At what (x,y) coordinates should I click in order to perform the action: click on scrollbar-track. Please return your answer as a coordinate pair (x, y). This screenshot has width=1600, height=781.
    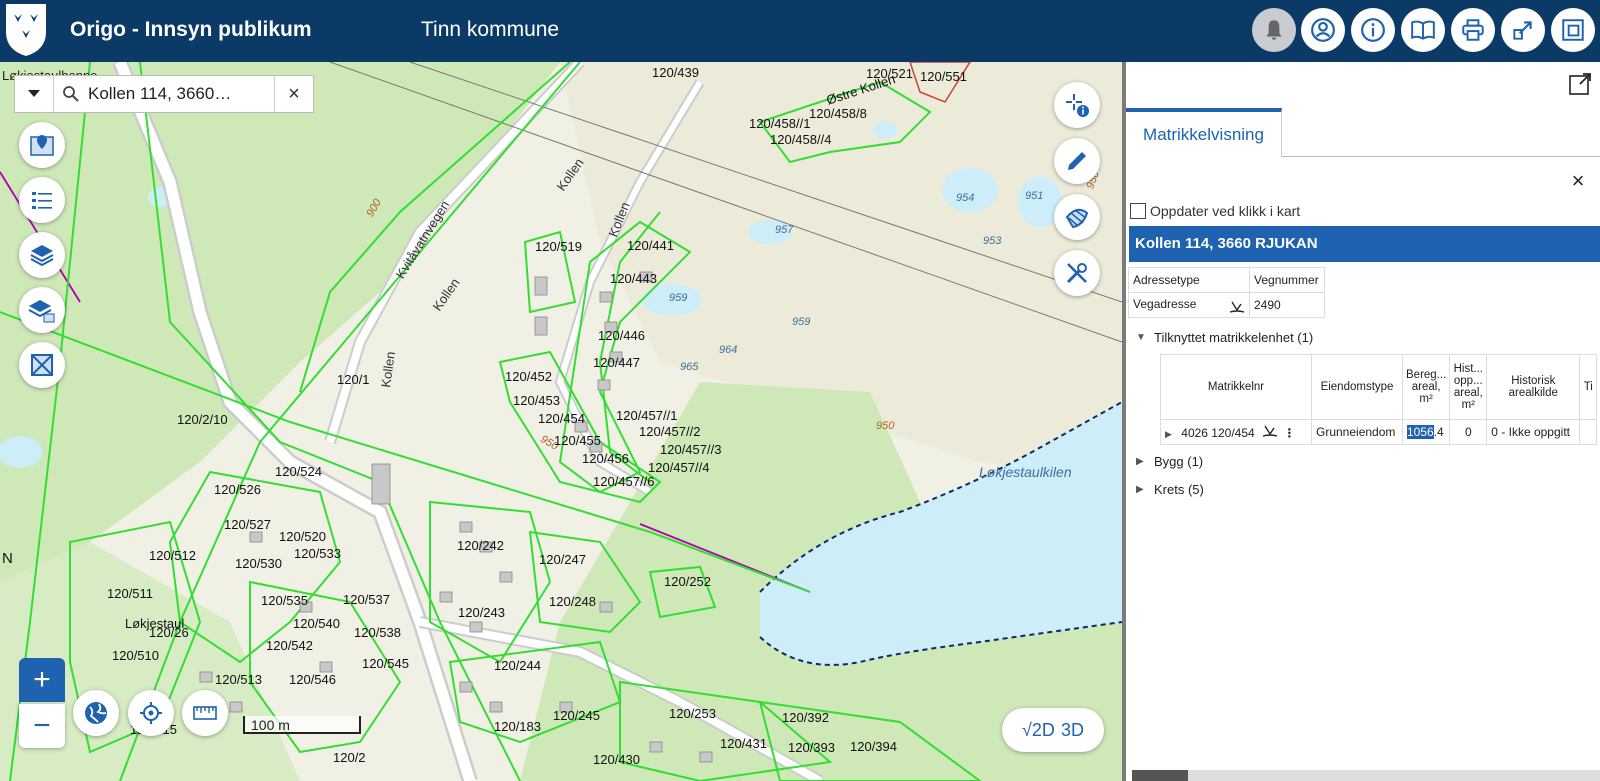
    Looking at the image, I should click on (1394, 775).